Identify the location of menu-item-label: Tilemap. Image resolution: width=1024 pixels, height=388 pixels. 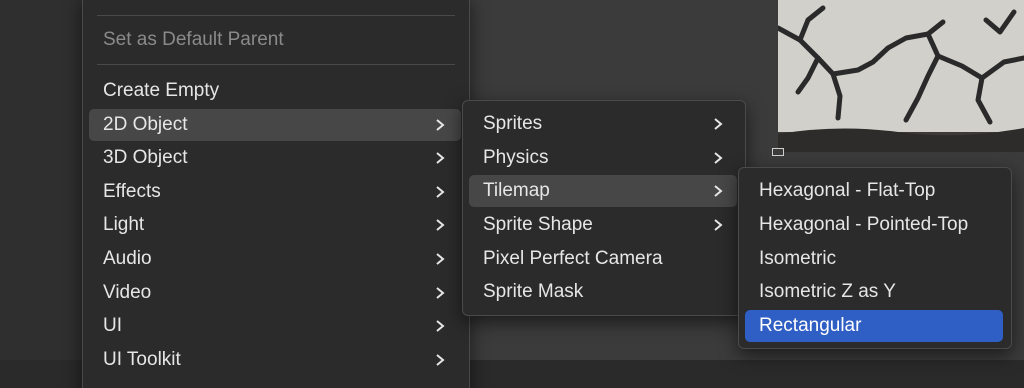
(516, 190).